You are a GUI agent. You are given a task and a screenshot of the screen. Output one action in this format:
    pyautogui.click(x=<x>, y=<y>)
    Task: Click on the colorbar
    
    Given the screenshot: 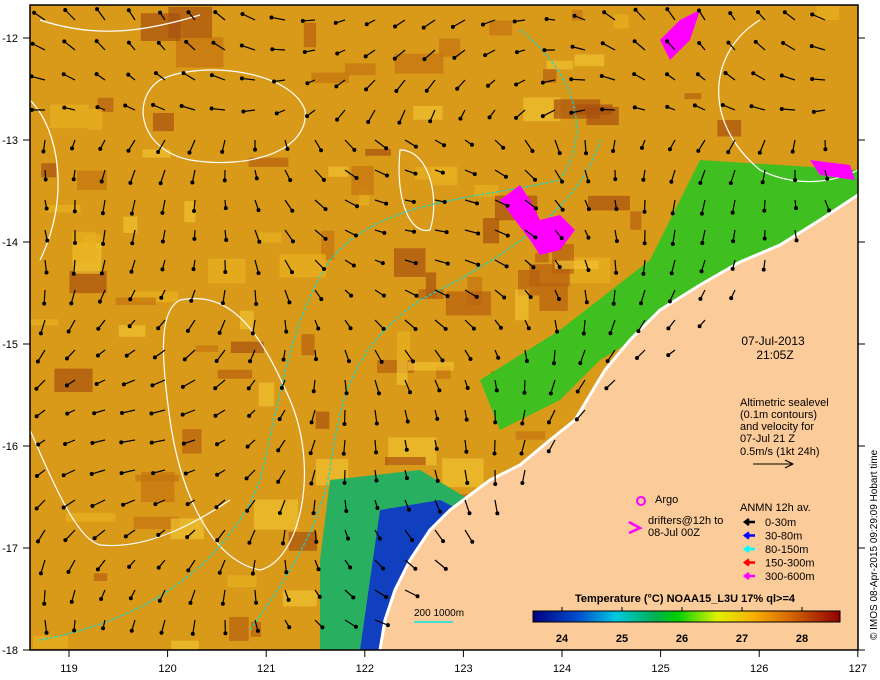 What is the action you would take?
    pyautogui.click(x=686, y=616)
    